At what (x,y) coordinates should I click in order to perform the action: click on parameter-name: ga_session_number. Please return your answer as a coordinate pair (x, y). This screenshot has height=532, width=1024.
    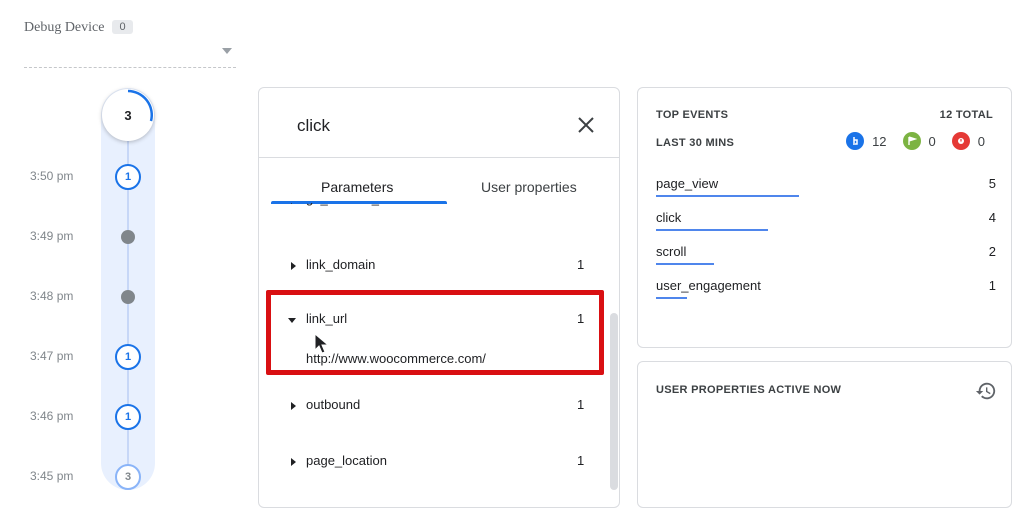
    Looking at the image, I should click on (364, 204).